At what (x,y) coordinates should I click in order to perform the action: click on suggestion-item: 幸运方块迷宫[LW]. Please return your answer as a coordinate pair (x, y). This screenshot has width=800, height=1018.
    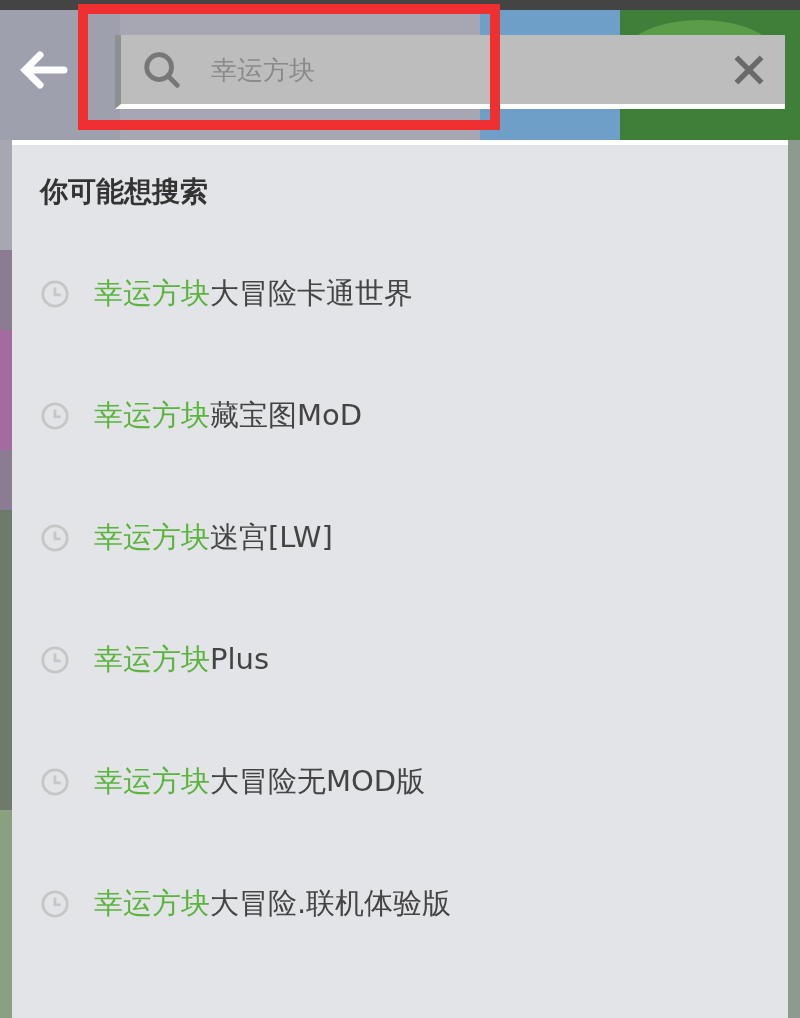
    Looking at the image, I should click on (213, 538).